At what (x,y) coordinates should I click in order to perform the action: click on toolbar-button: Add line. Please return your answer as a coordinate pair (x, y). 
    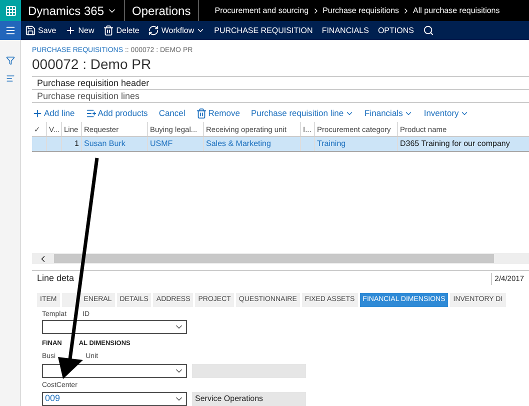
    Looking at the image, I should click on (53, 113).